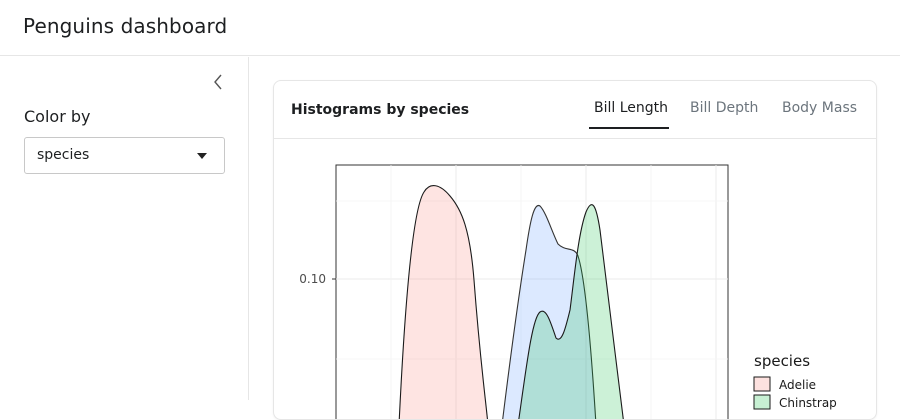 Image resolution: width=900 pixels, height=420 pixels. Describe the element at coordinates (797, 385) in the screenshot. I see `legend-label-adelie: Adelie` at that location.